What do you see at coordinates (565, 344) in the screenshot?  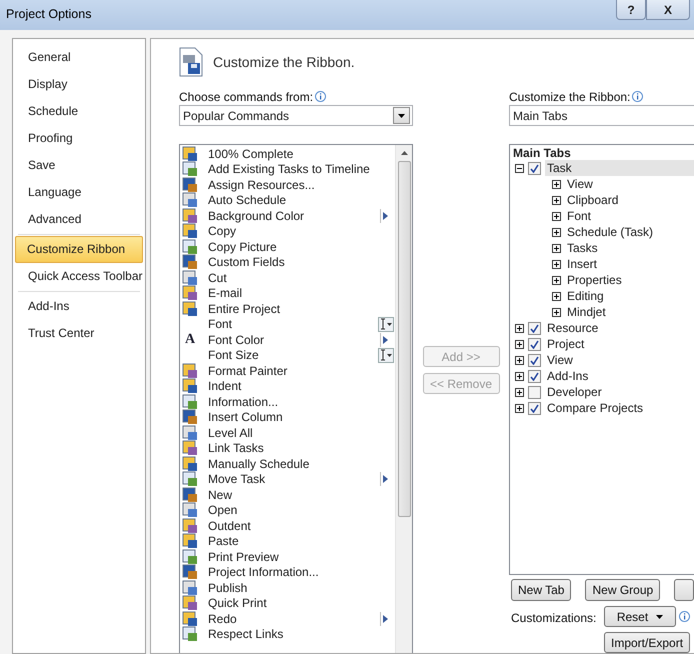 I see `tree-item: Project` at bounding box center [565, 344].